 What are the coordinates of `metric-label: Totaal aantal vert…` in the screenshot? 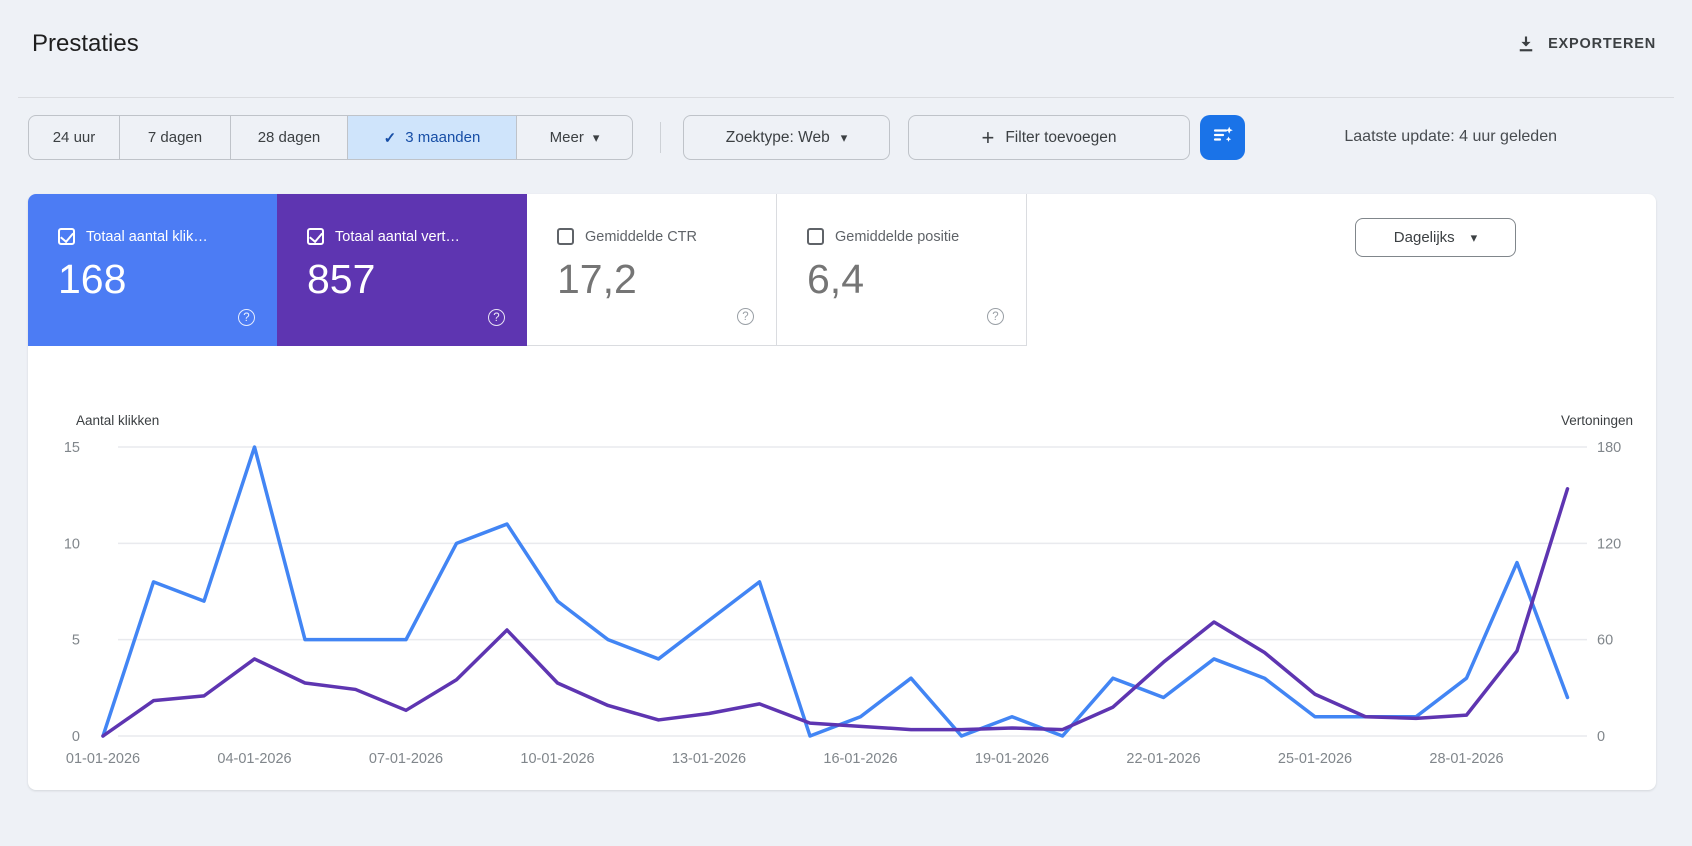 It's located at (397, 236).